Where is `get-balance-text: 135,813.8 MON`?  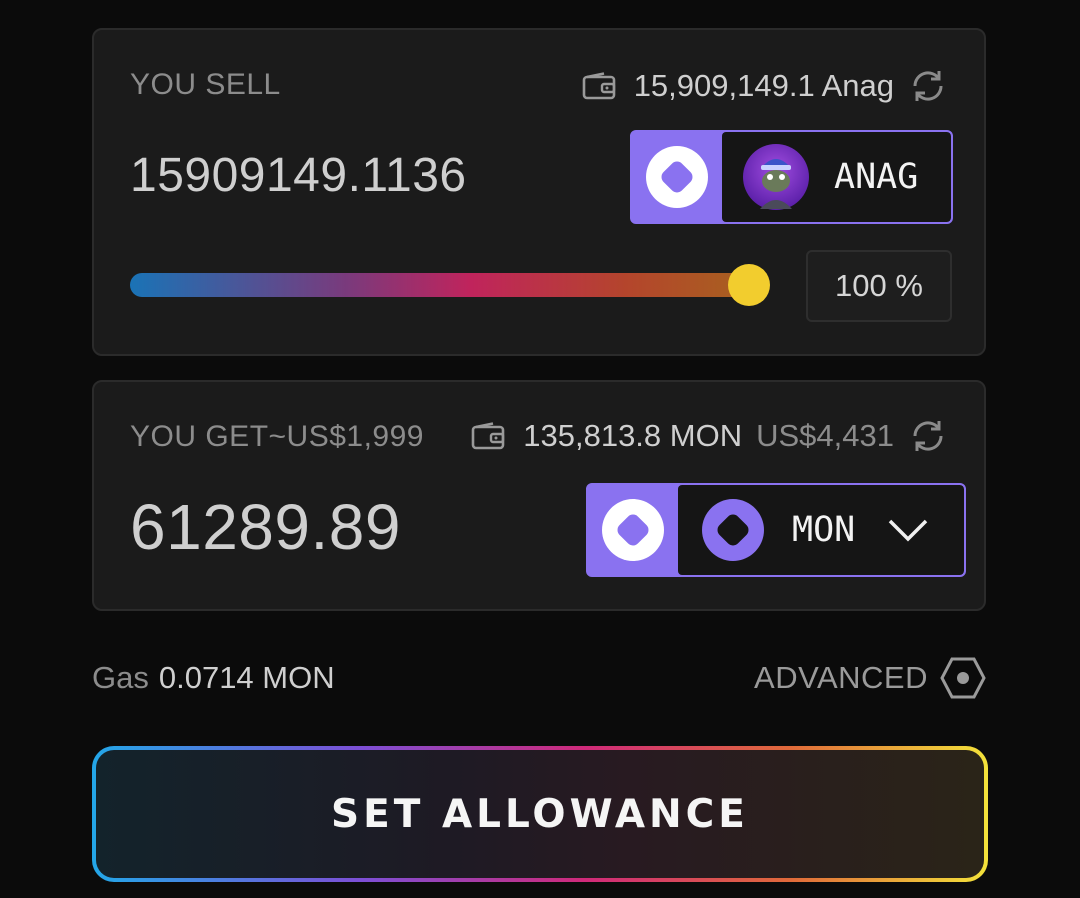 get-balance-text: 135,813.8 MON is located at coordinates (633, 435).